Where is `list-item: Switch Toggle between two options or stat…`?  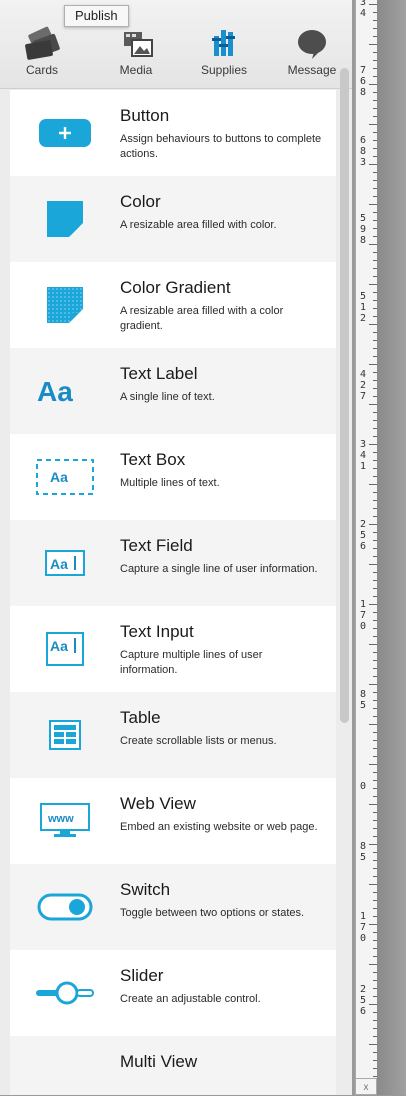
list-item: Switch Toggle between two options or stat… is located at coordinates (173, 907).